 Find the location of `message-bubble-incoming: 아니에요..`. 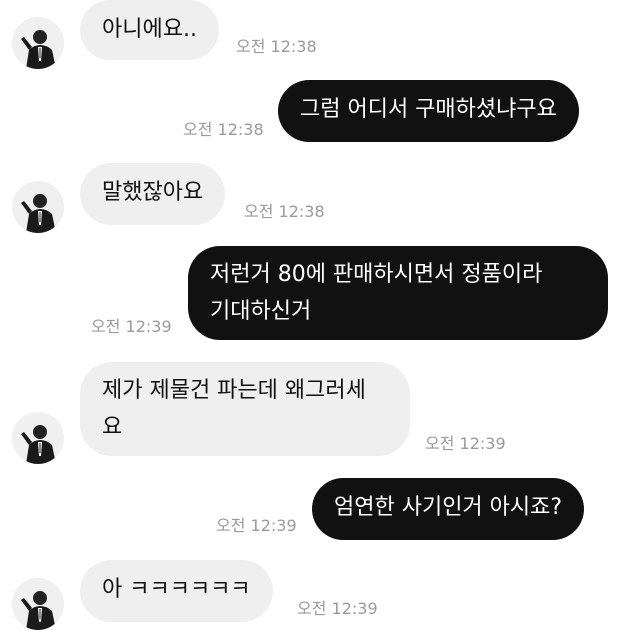

message-bubble-incoming: 아니에요.. is located at coordinates (149, 30).